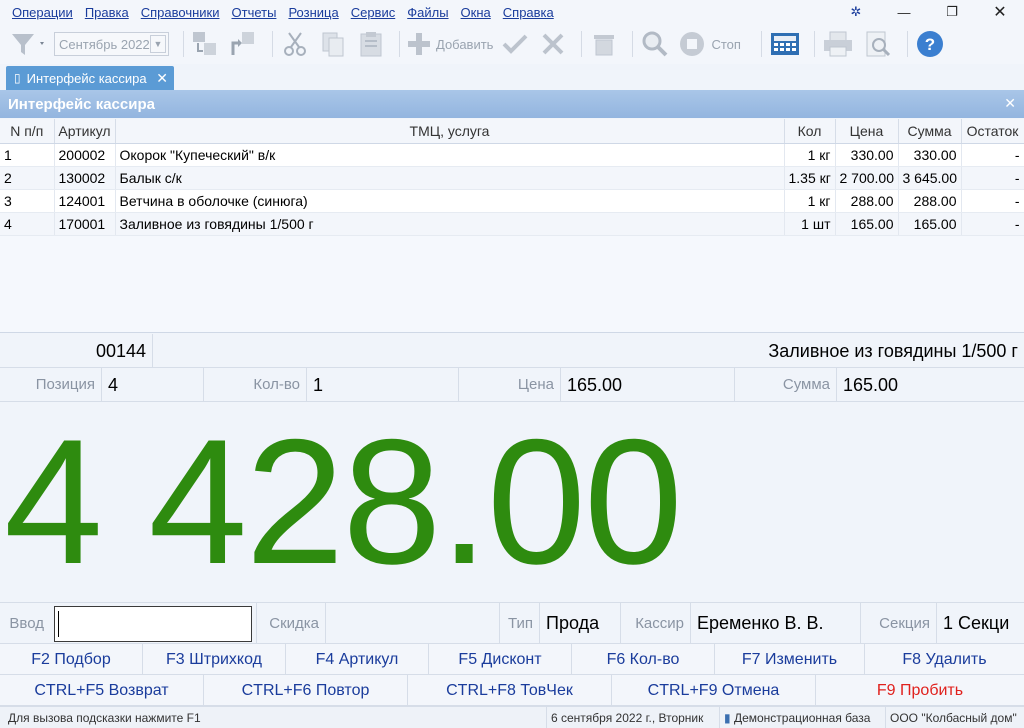 This screenshot has height=728, width=1024. I want to click on cash-register-icon: ▯, so click(17, 78).